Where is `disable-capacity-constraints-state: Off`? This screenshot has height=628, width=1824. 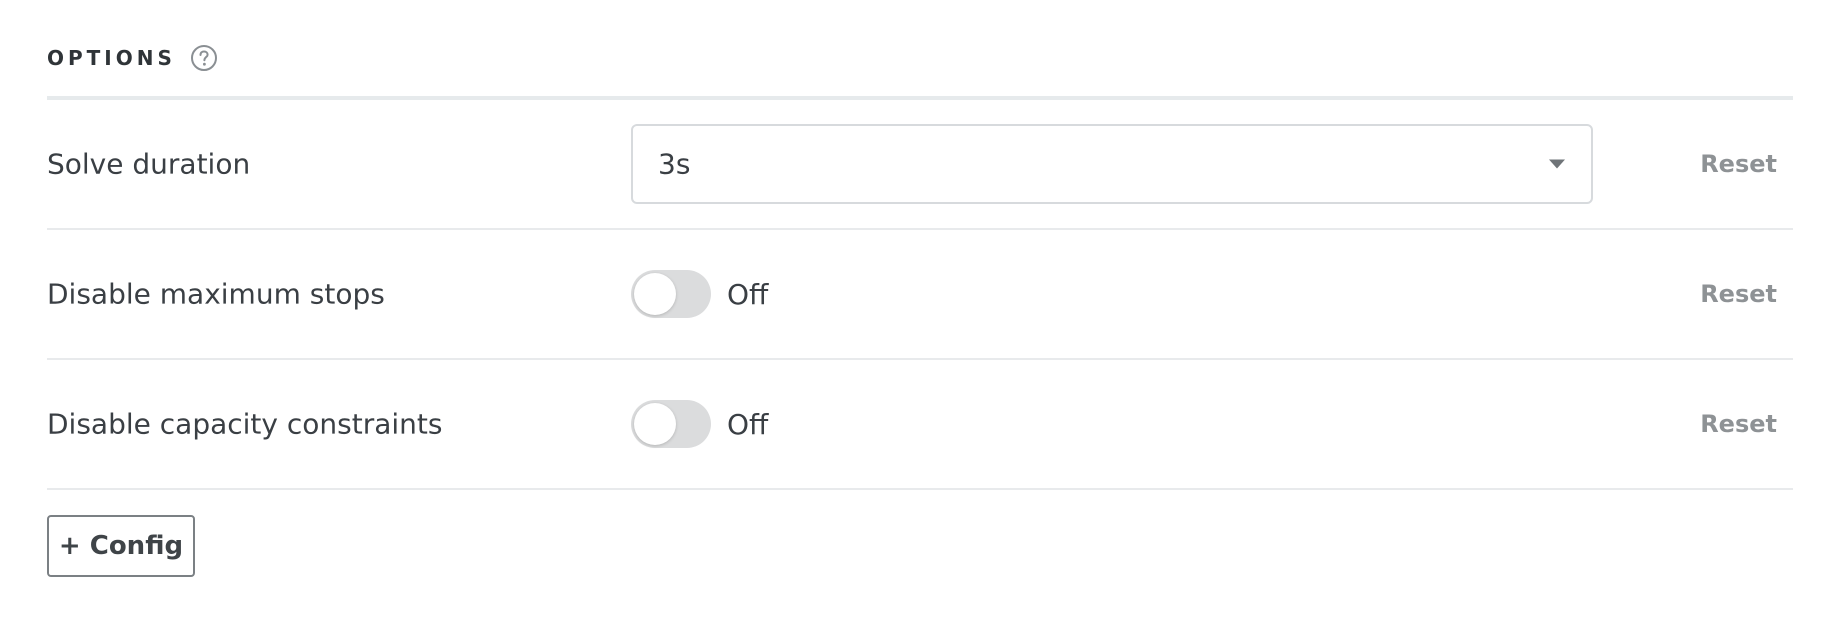 disable-capacity-constraints-state: Off is located at coordinates (748, 424).